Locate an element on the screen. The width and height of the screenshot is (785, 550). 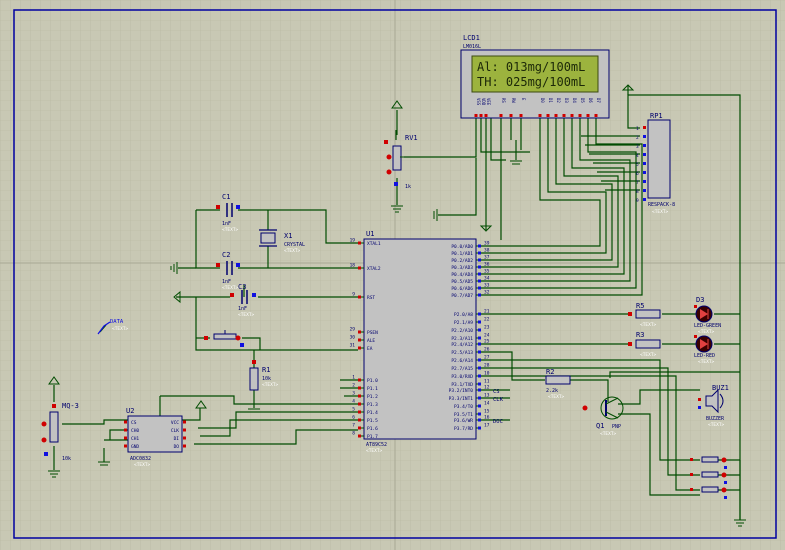
rp1-text: <TEXT> is located at coordinates (660, 212).